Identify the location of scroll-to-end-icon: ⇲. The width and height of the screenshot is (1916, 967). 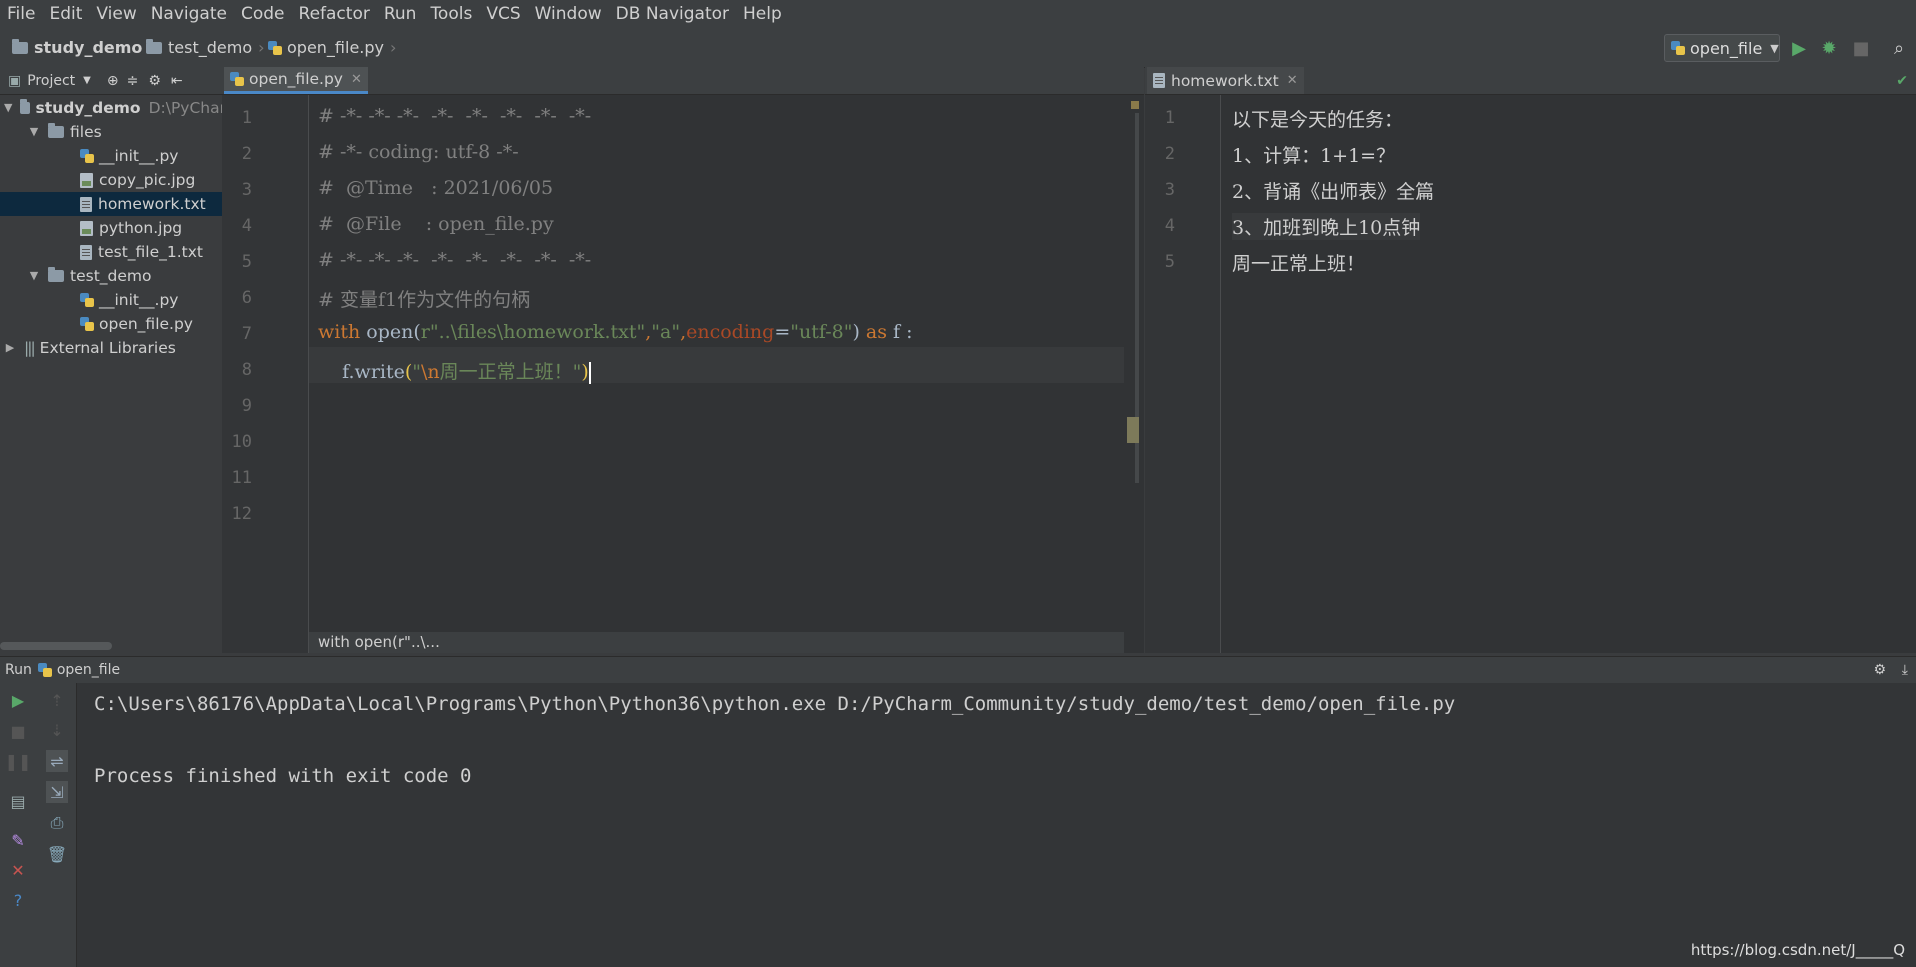
(57, 792).